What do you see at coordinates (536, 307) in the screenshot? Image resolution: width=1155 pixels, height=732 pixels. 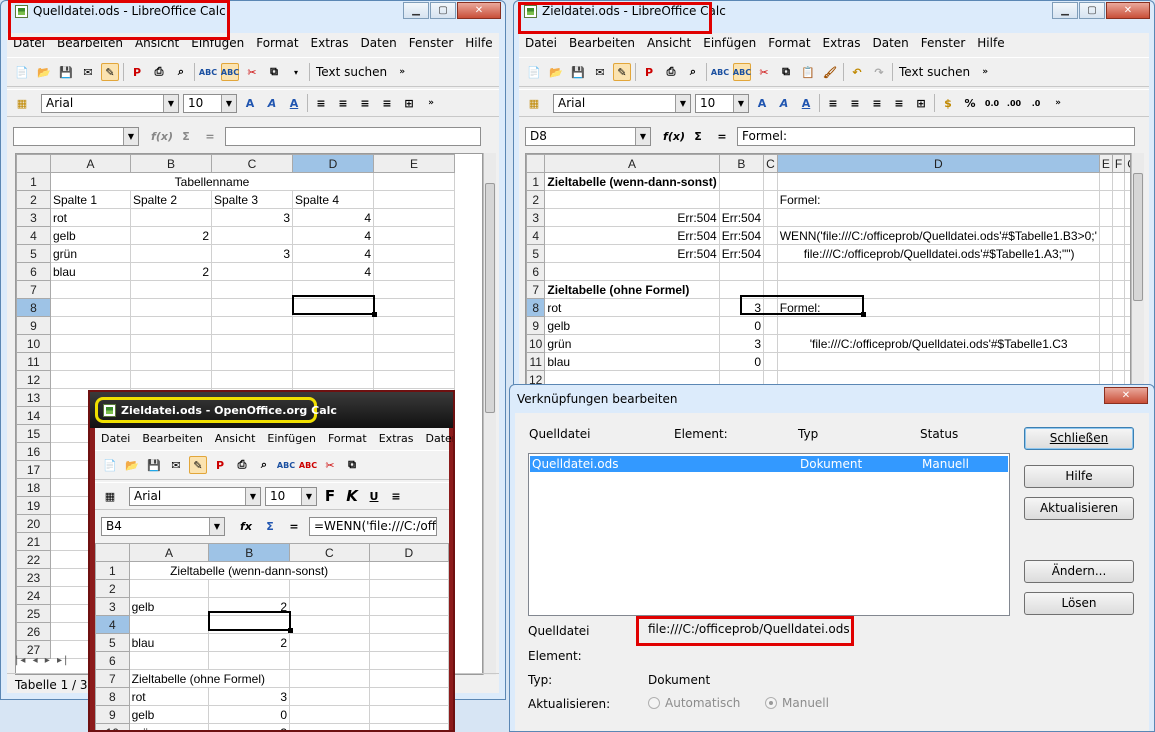 I see `row-header: 8` at bounding box center [536, 307].